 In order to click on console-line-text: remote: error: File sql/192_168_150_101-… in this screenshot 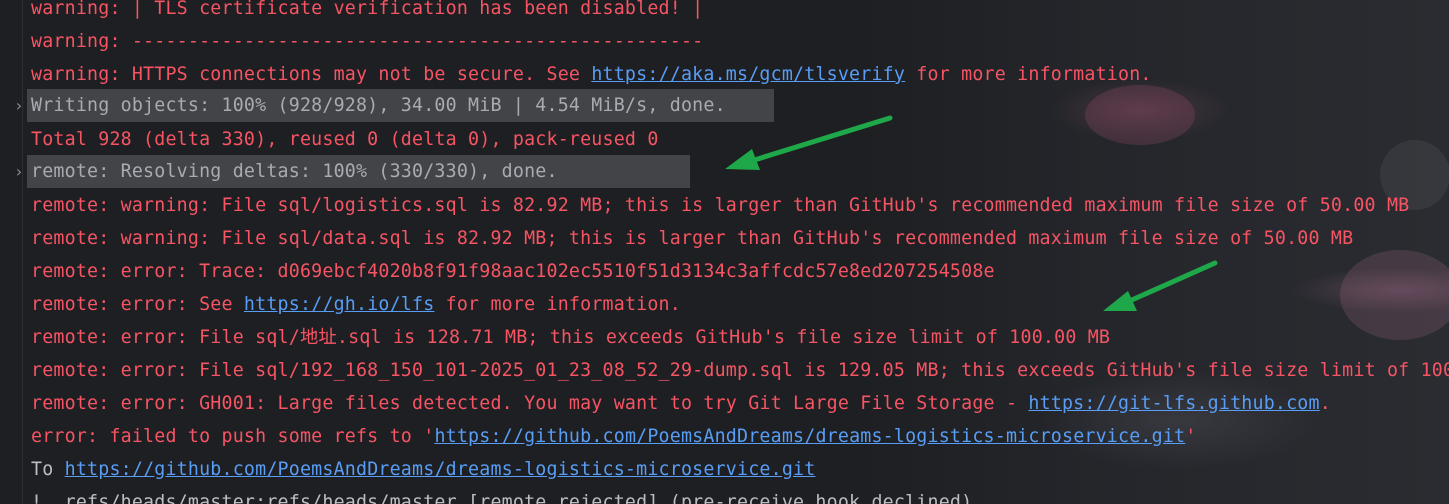, I will do `click(740, 370)`.